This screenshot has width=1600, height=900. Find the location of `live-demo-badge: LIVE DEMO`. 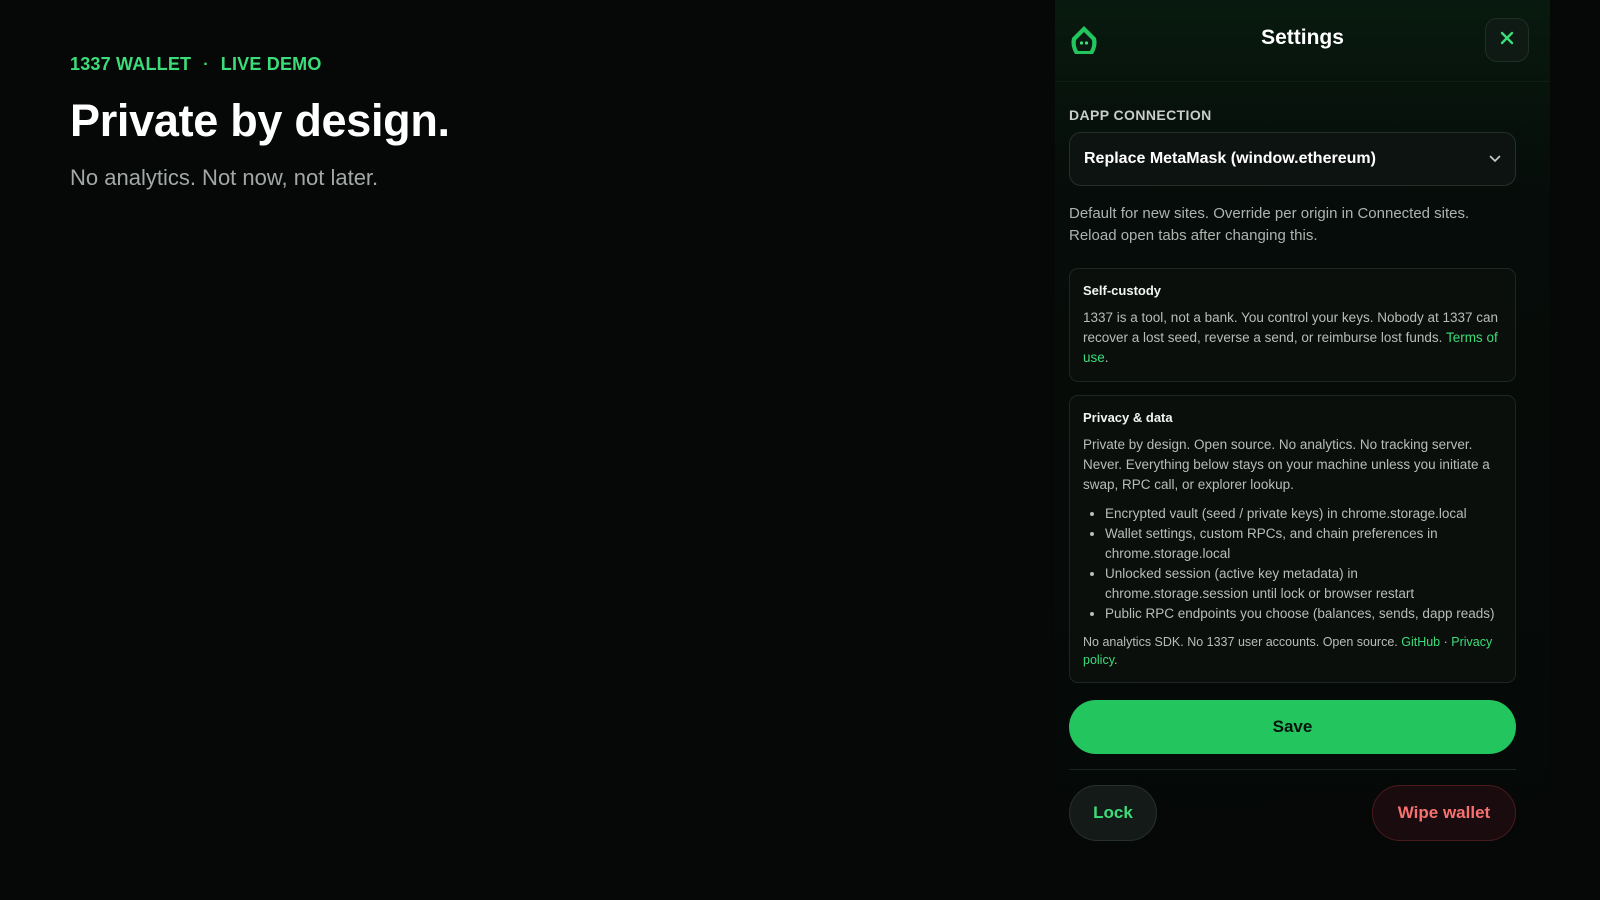

live-demo-badge: LIVE DEMO is located at coordinates (271, 64).